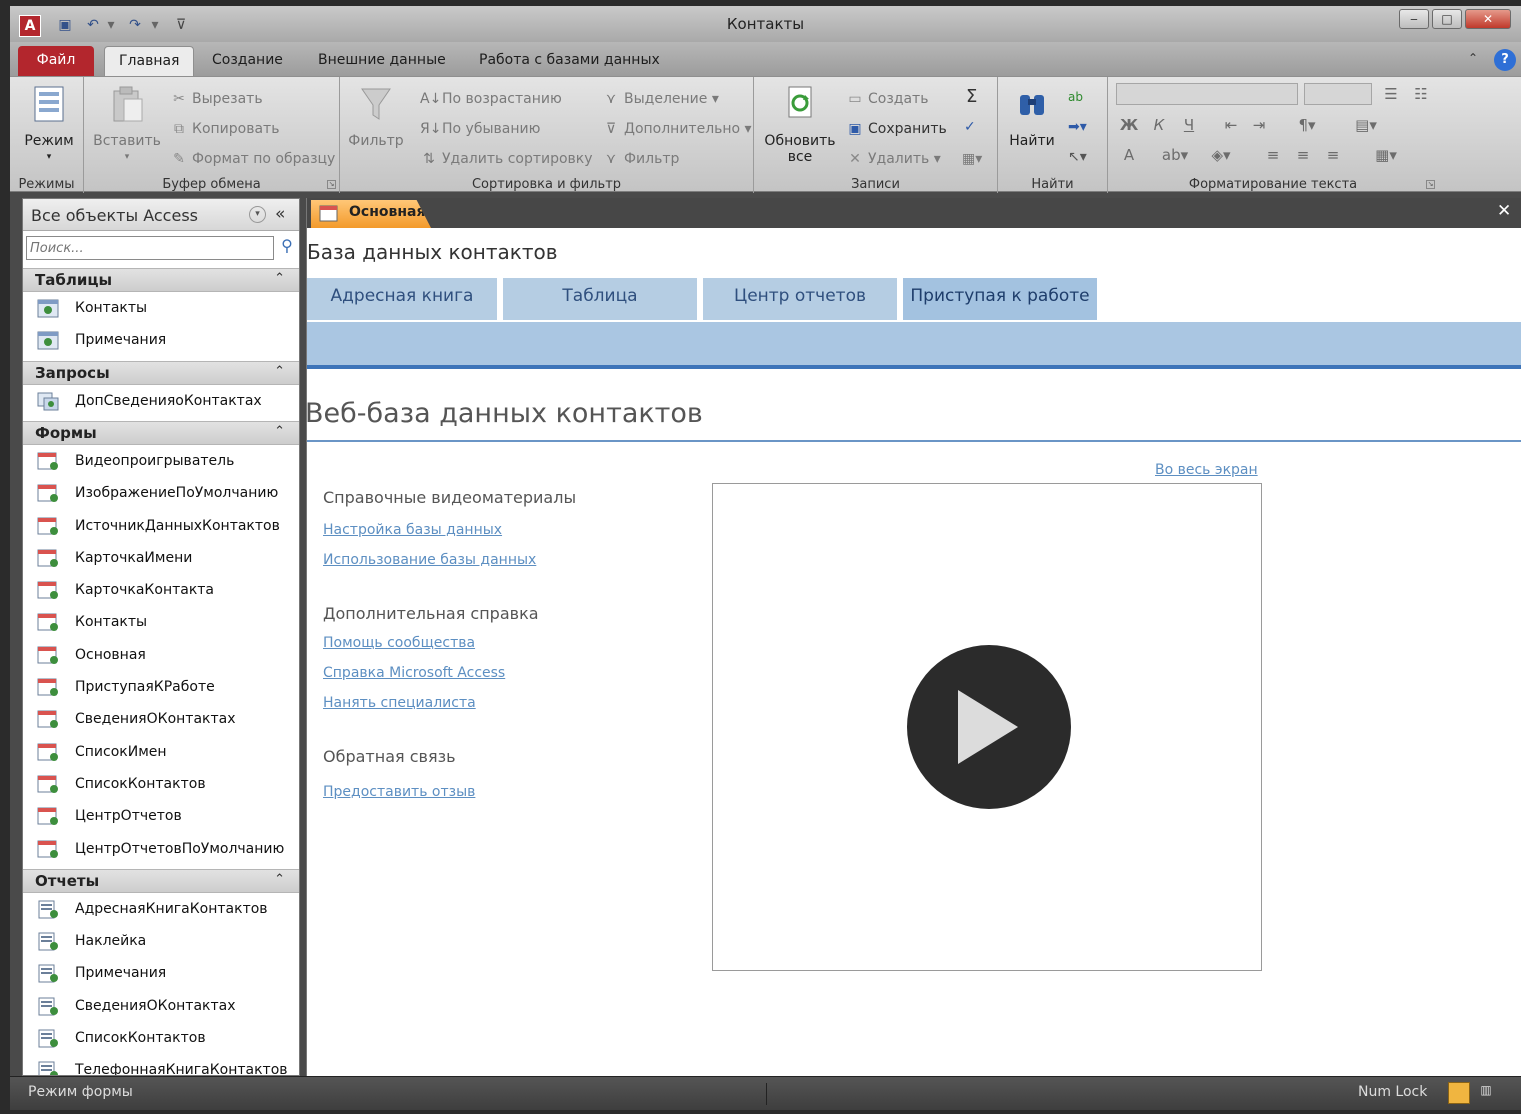 The height and width of the screenshot is (1114, 1521). I want to click on table-grid-icon: ▦▾, so click(1386, 155).